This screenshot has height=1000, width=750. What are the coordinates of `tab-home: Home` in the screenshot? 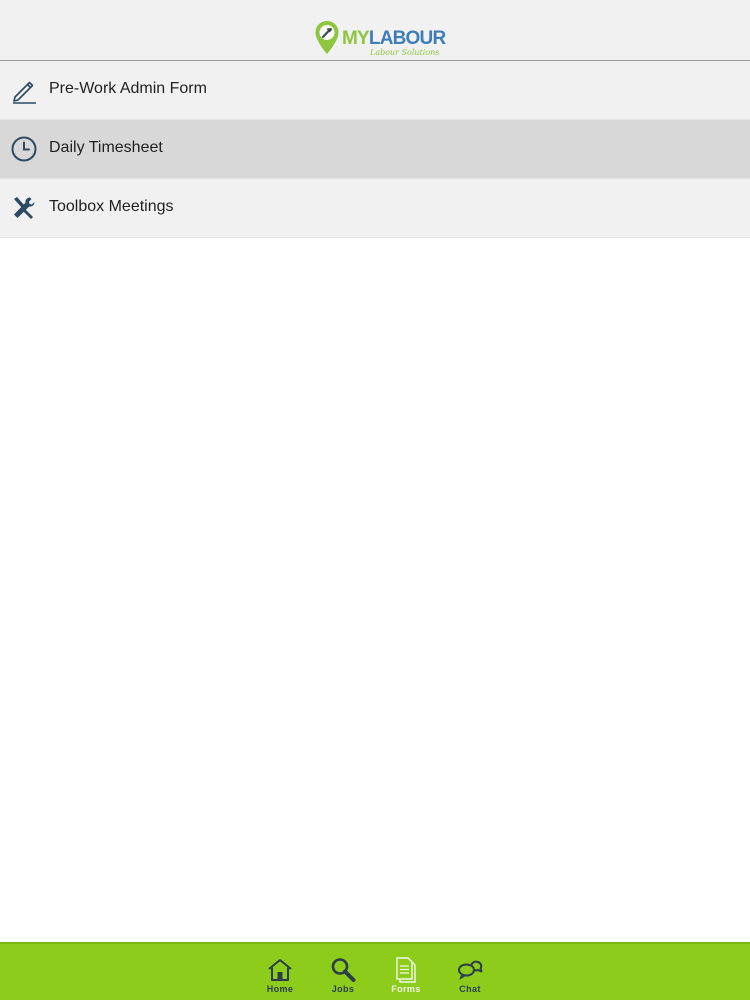 It's located at (280, 972).